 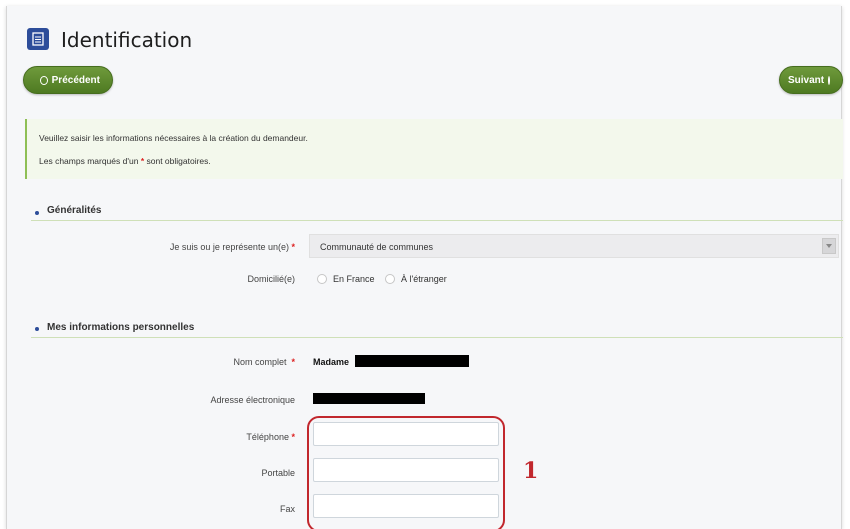 What do you see at coordinates (260, 362) in the screenshot?
I see `fullname-label-text: Nom complet` at bounding box center [260, 362].